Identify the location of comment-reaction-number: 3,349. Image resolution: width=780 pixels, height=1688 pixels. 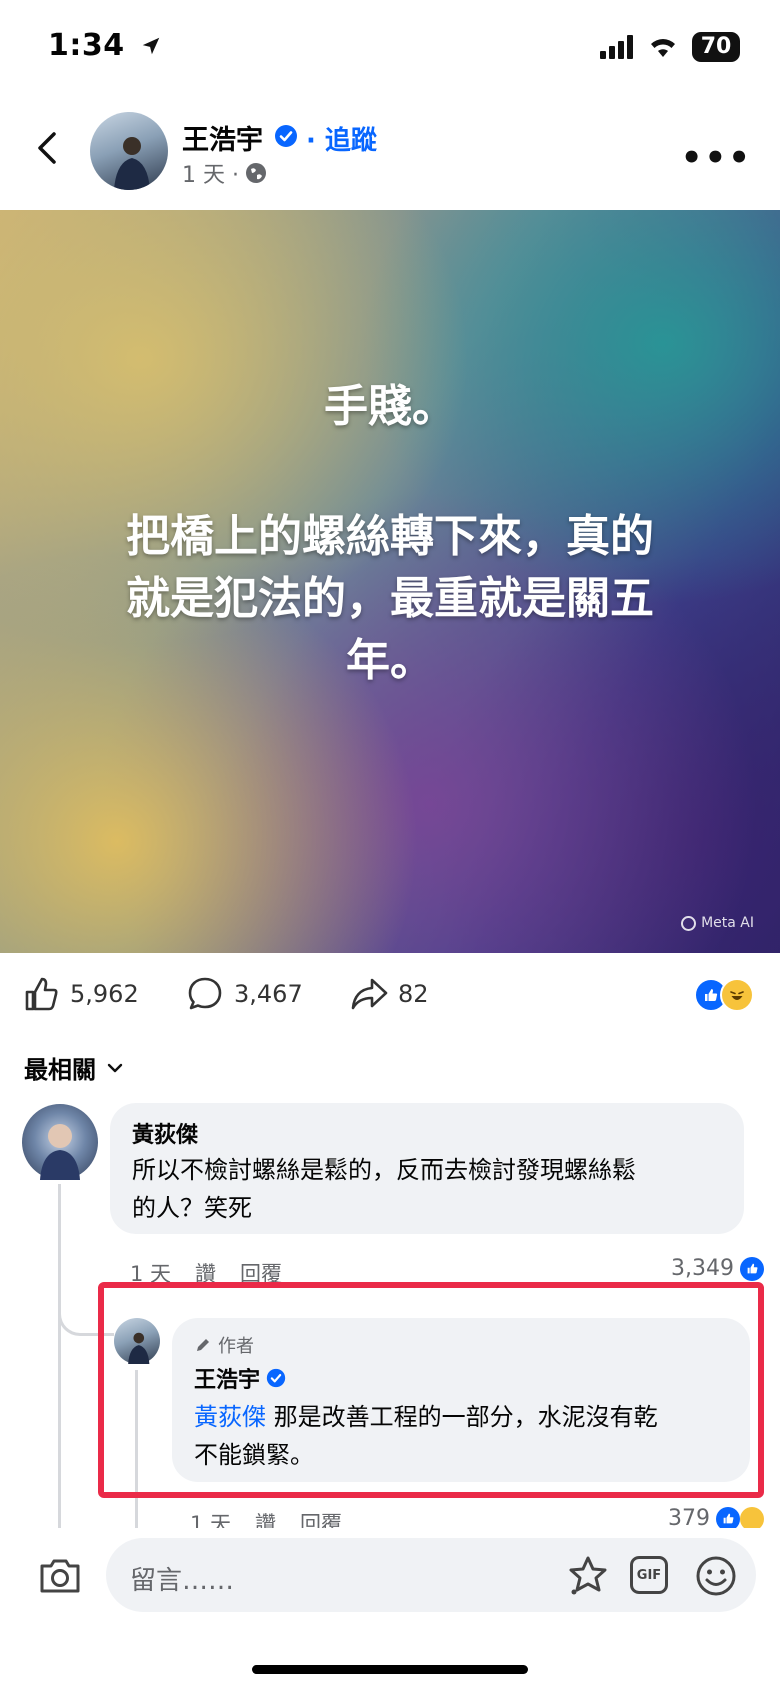
(702, 1268).